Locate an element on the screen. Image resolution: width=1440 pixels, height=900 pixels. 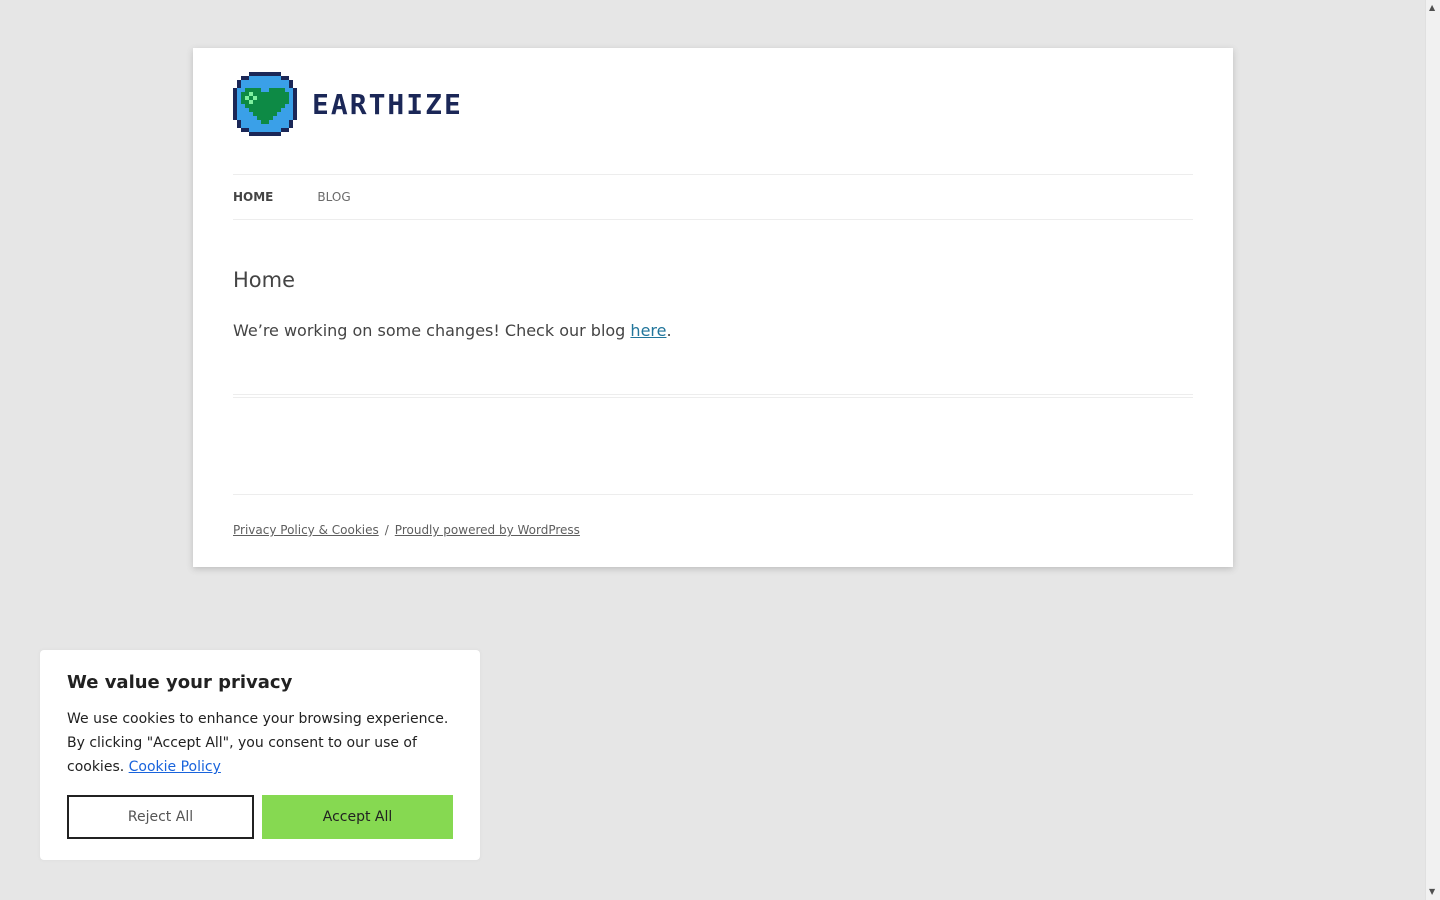
page-scrollbar: ▲ ▼ is located at coordinates (1432, 450).